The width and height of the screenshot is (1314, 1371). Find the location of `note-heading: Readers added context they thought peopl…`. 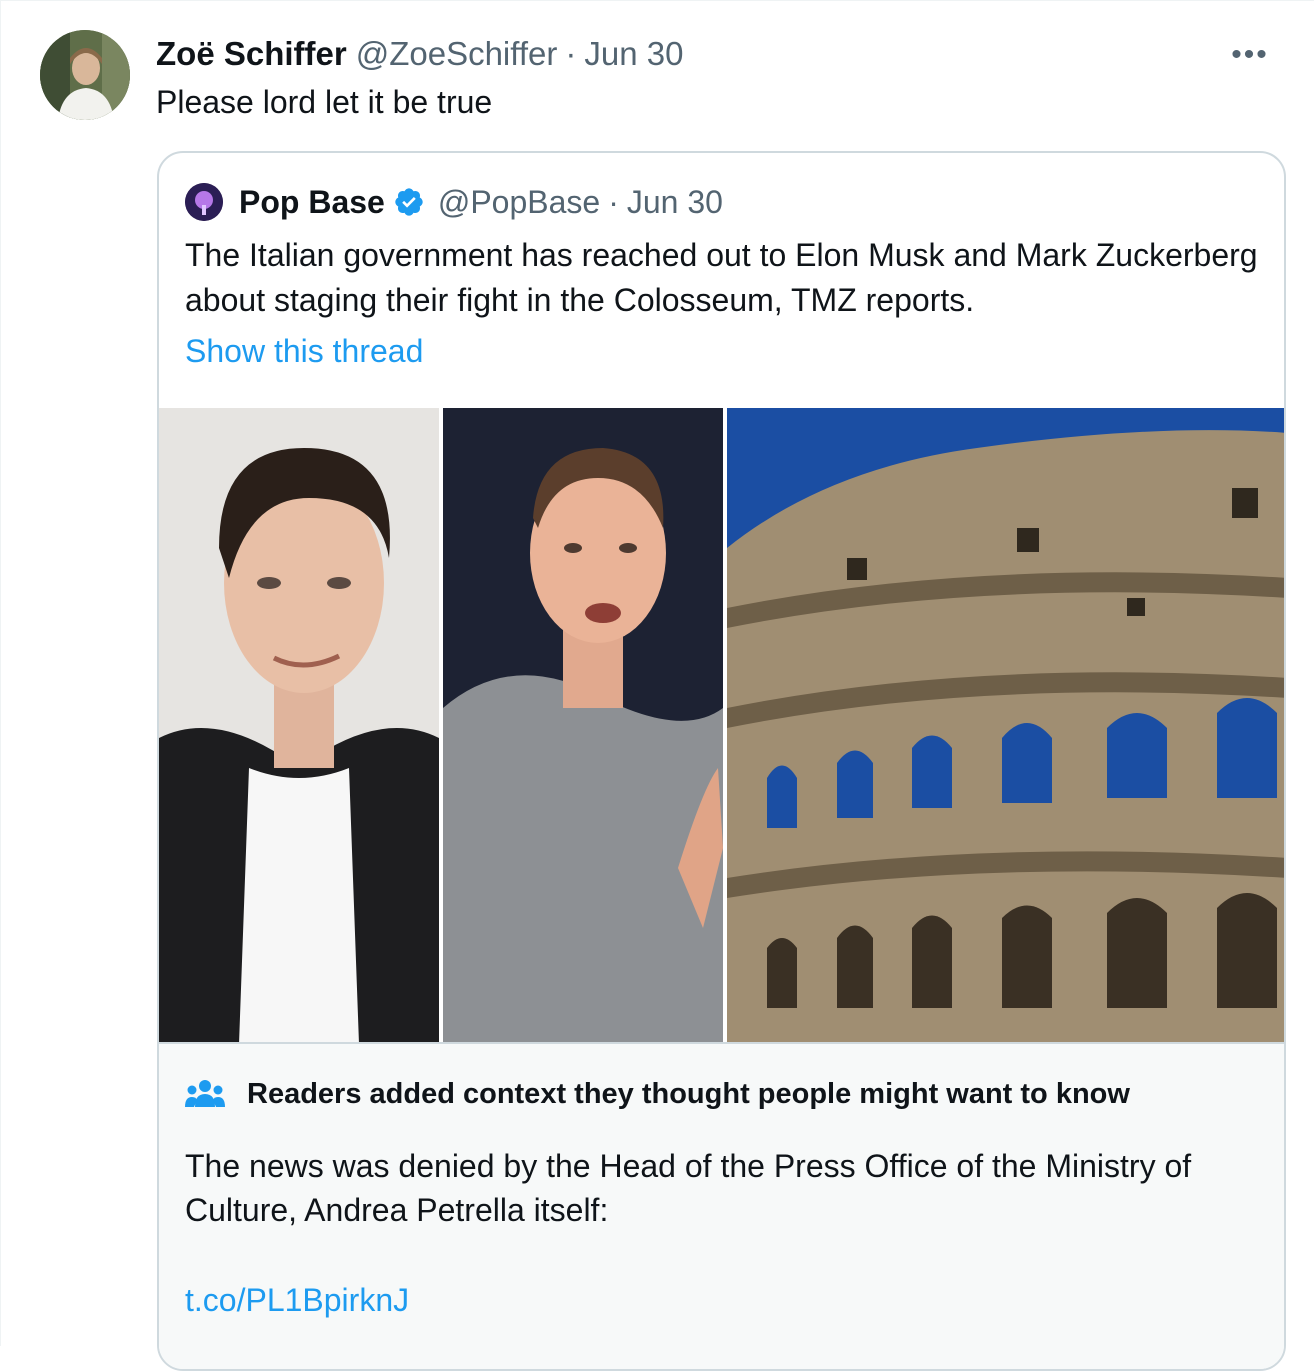

note-heading: Readers added context they thought peopl… is located at coordinates (688, 1093).